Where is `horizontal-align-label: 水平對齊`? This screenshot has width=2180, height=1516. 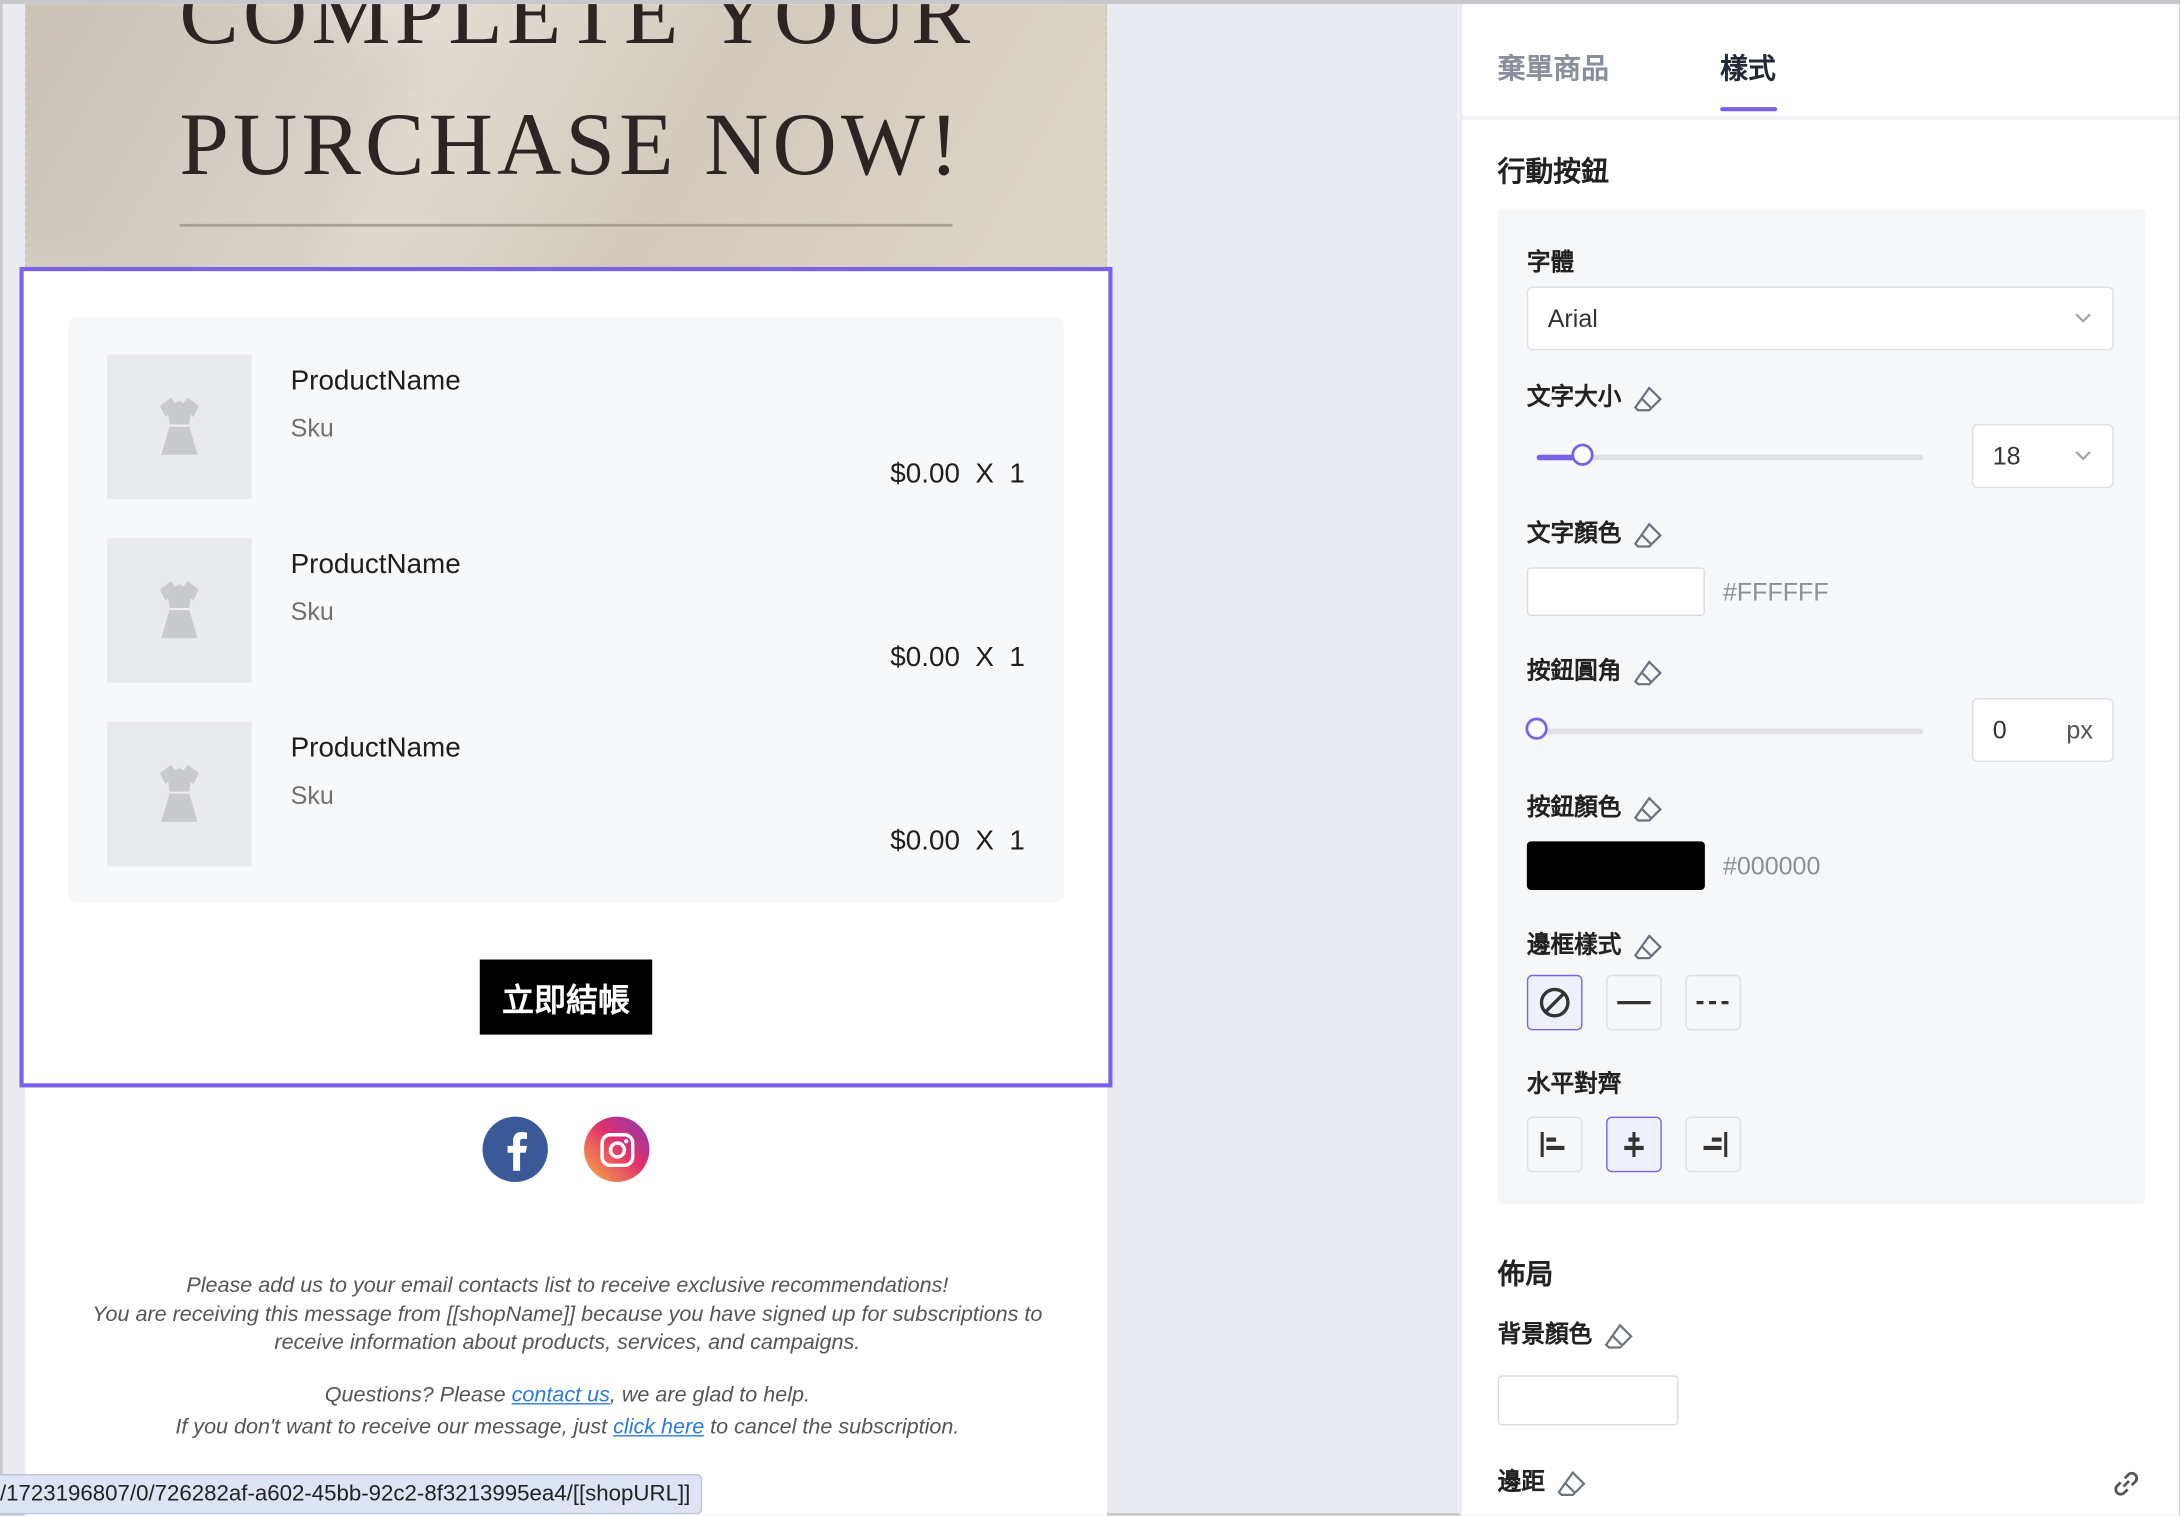
horizontal-align-label: 水平對齊 is located at coordinates (1574, 1084).